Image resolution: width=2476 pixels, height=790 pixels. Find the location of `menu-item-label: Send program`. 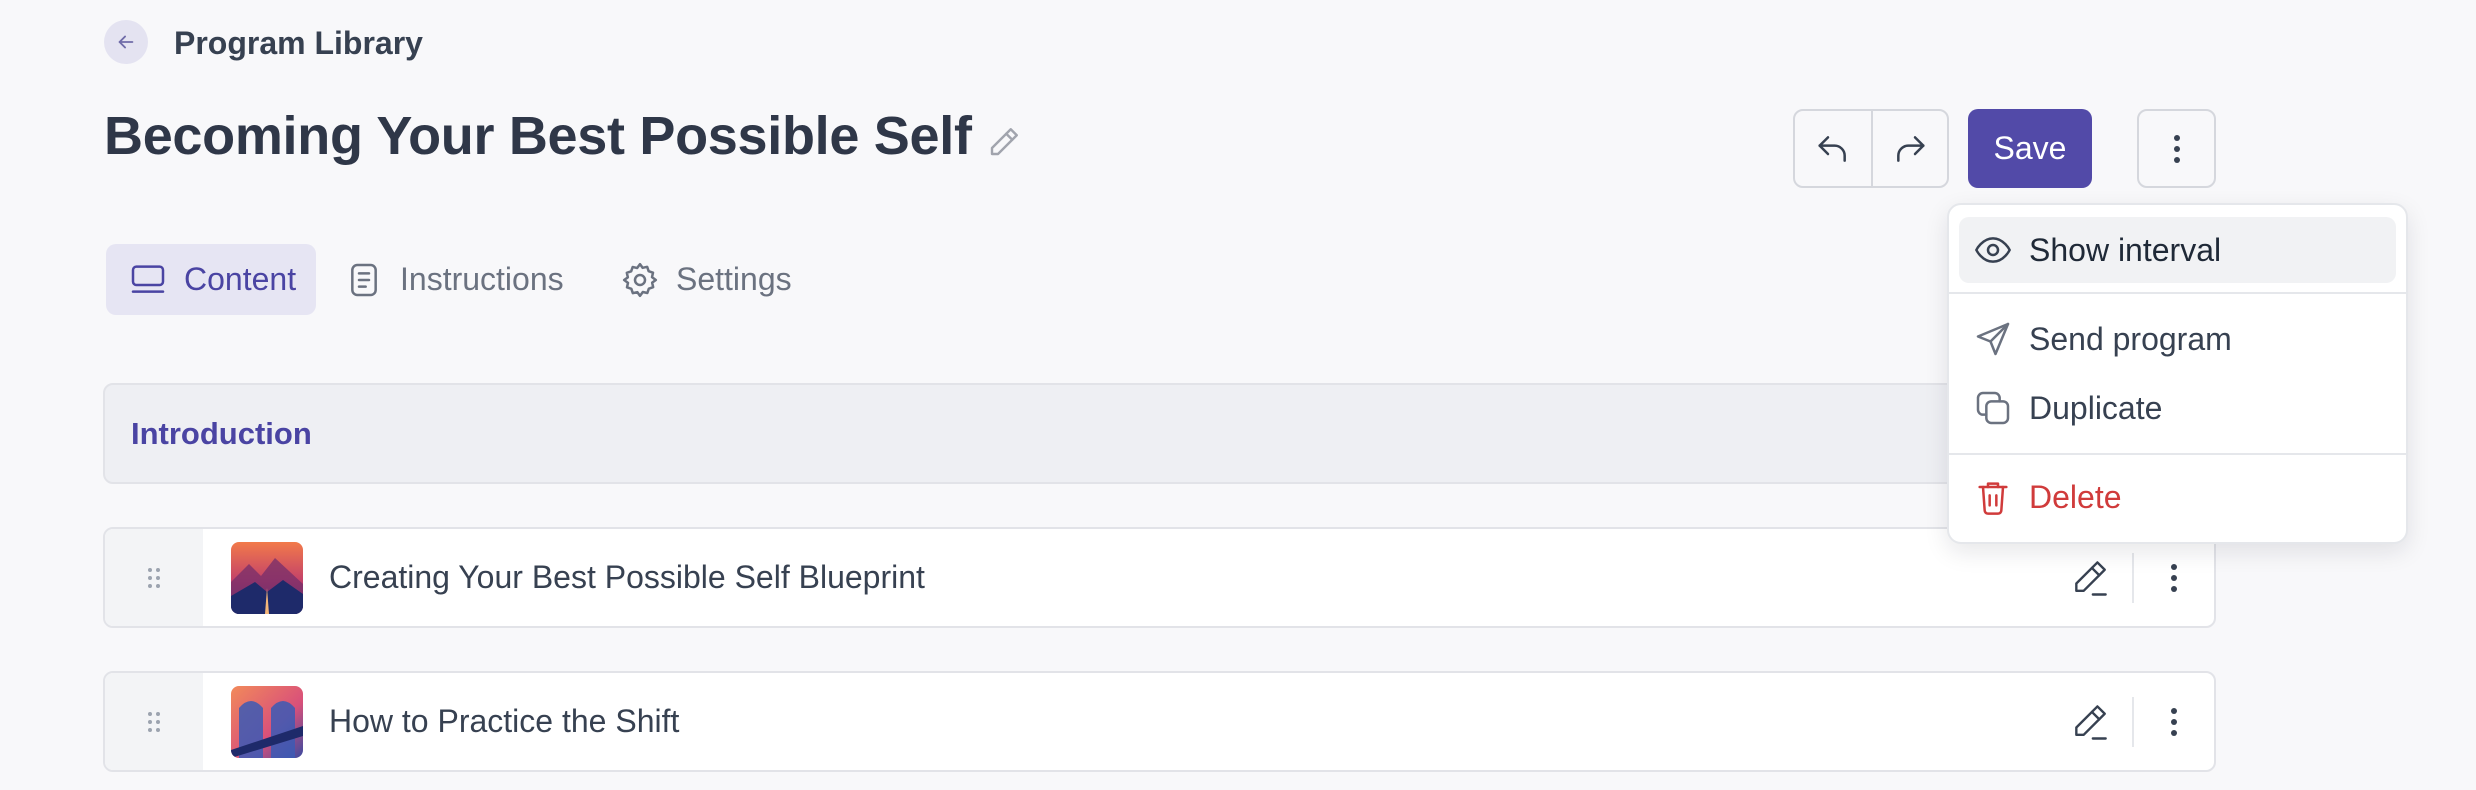

menu-item-label: Send program is located at coordinates (2130, 338).